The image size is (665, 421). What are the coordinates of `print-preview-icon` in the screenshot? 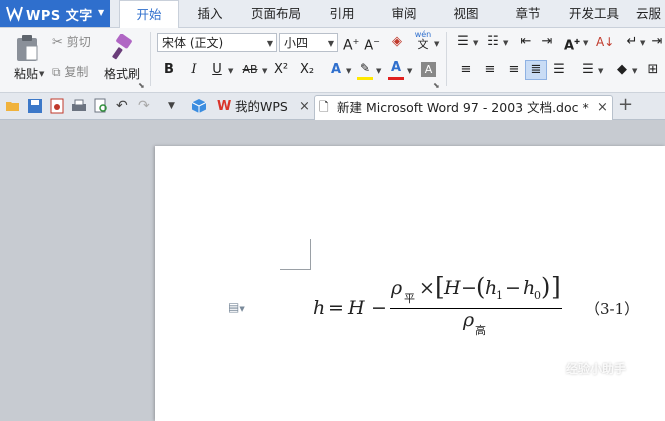 It's located at (101, 106).